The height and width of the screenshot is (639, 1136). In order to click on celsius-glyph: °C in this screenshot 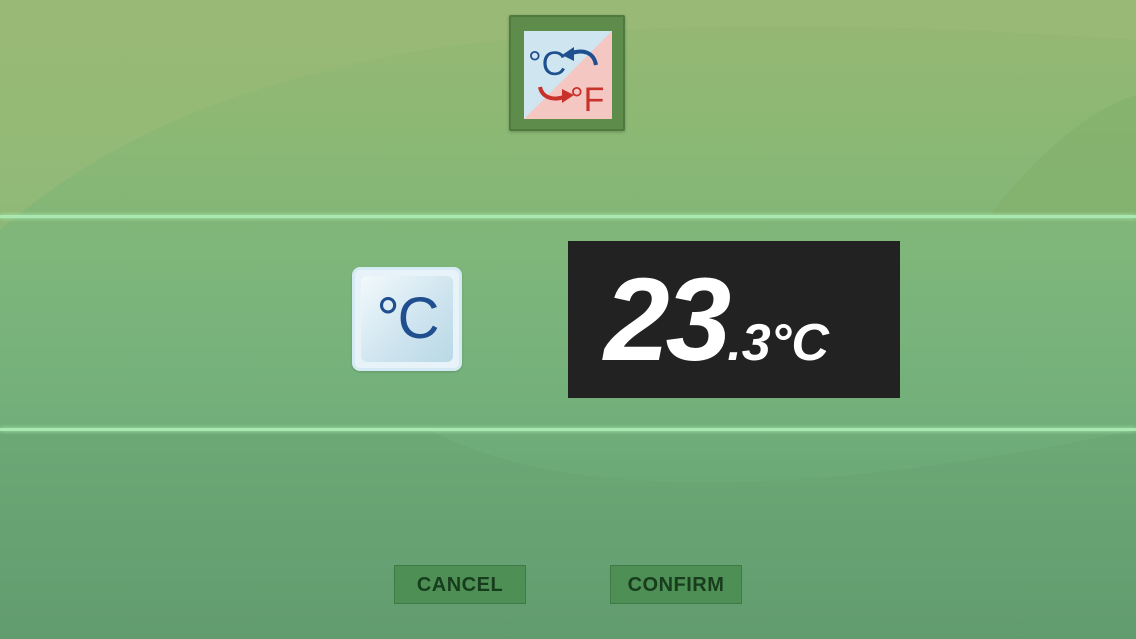, I will do `click(547, 64)`.